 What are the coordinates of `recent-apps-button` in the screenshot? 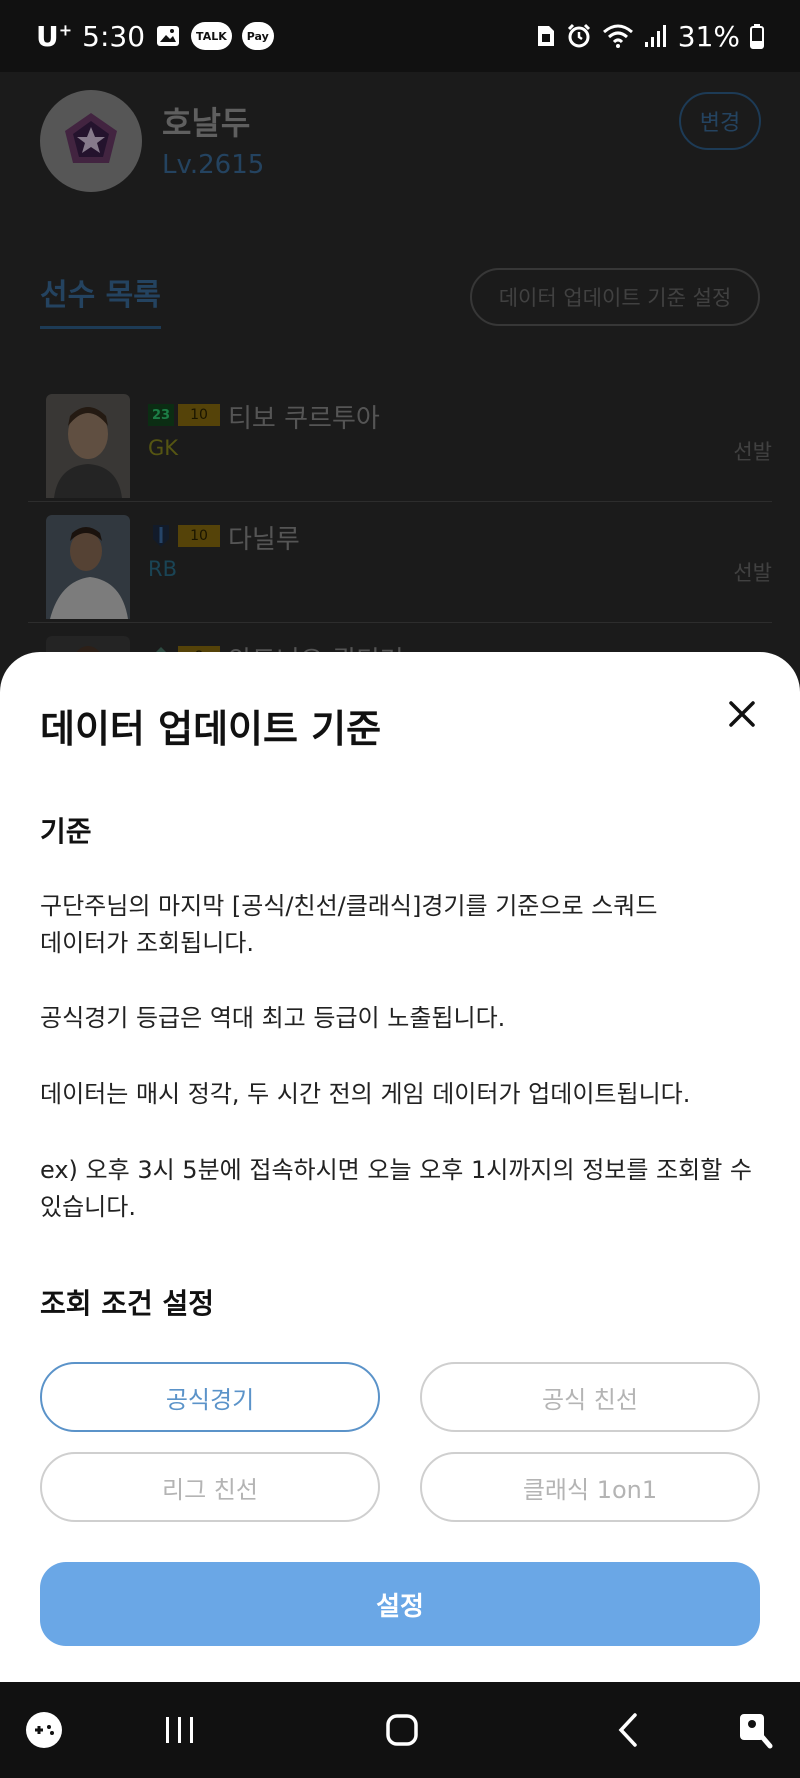 It's located at (180, 1730).